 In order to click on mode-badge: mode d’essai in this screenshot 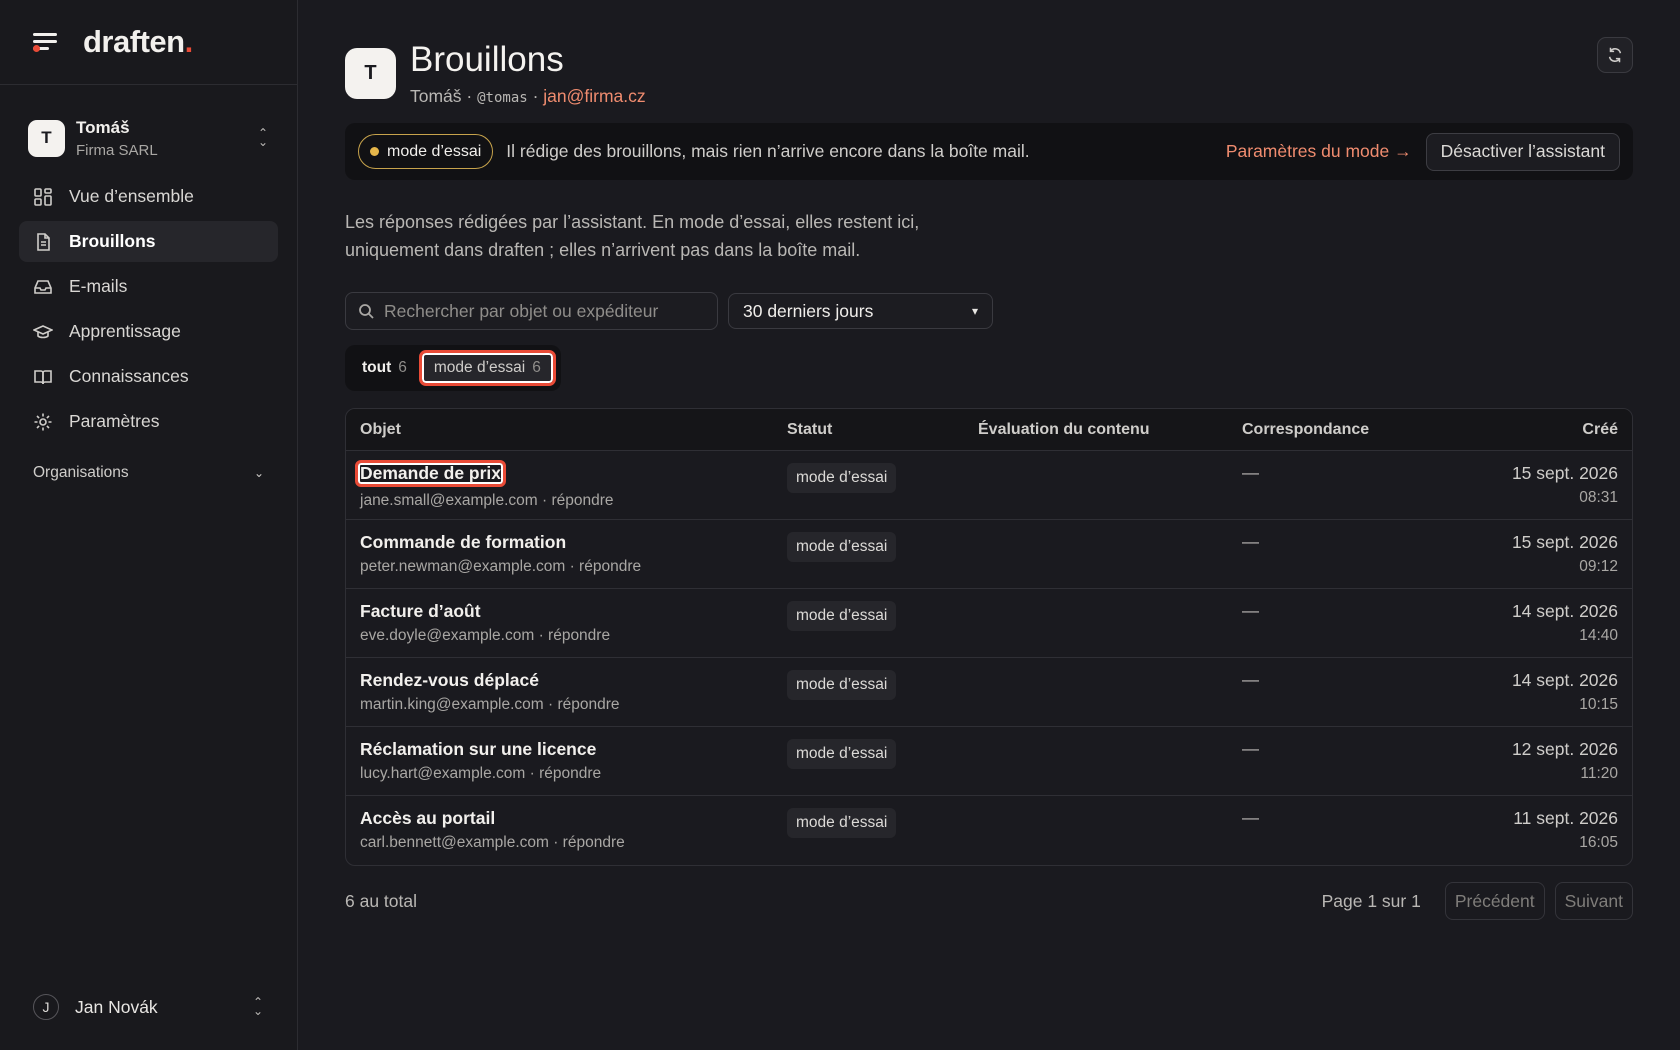, I will do `click(426, 151)`.